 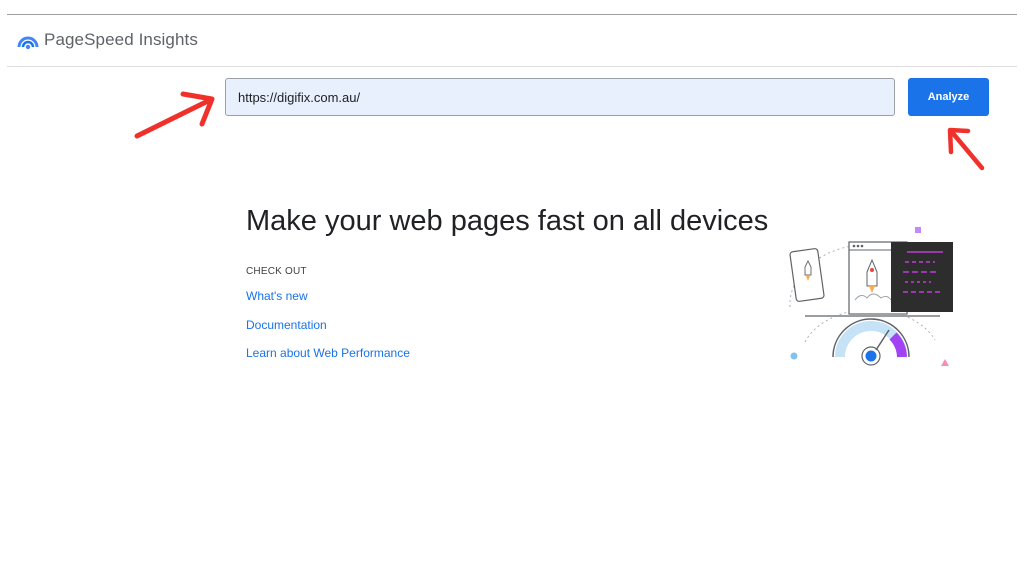 I want to click on analyze-button: Analyze, so click(x=948, y=97).